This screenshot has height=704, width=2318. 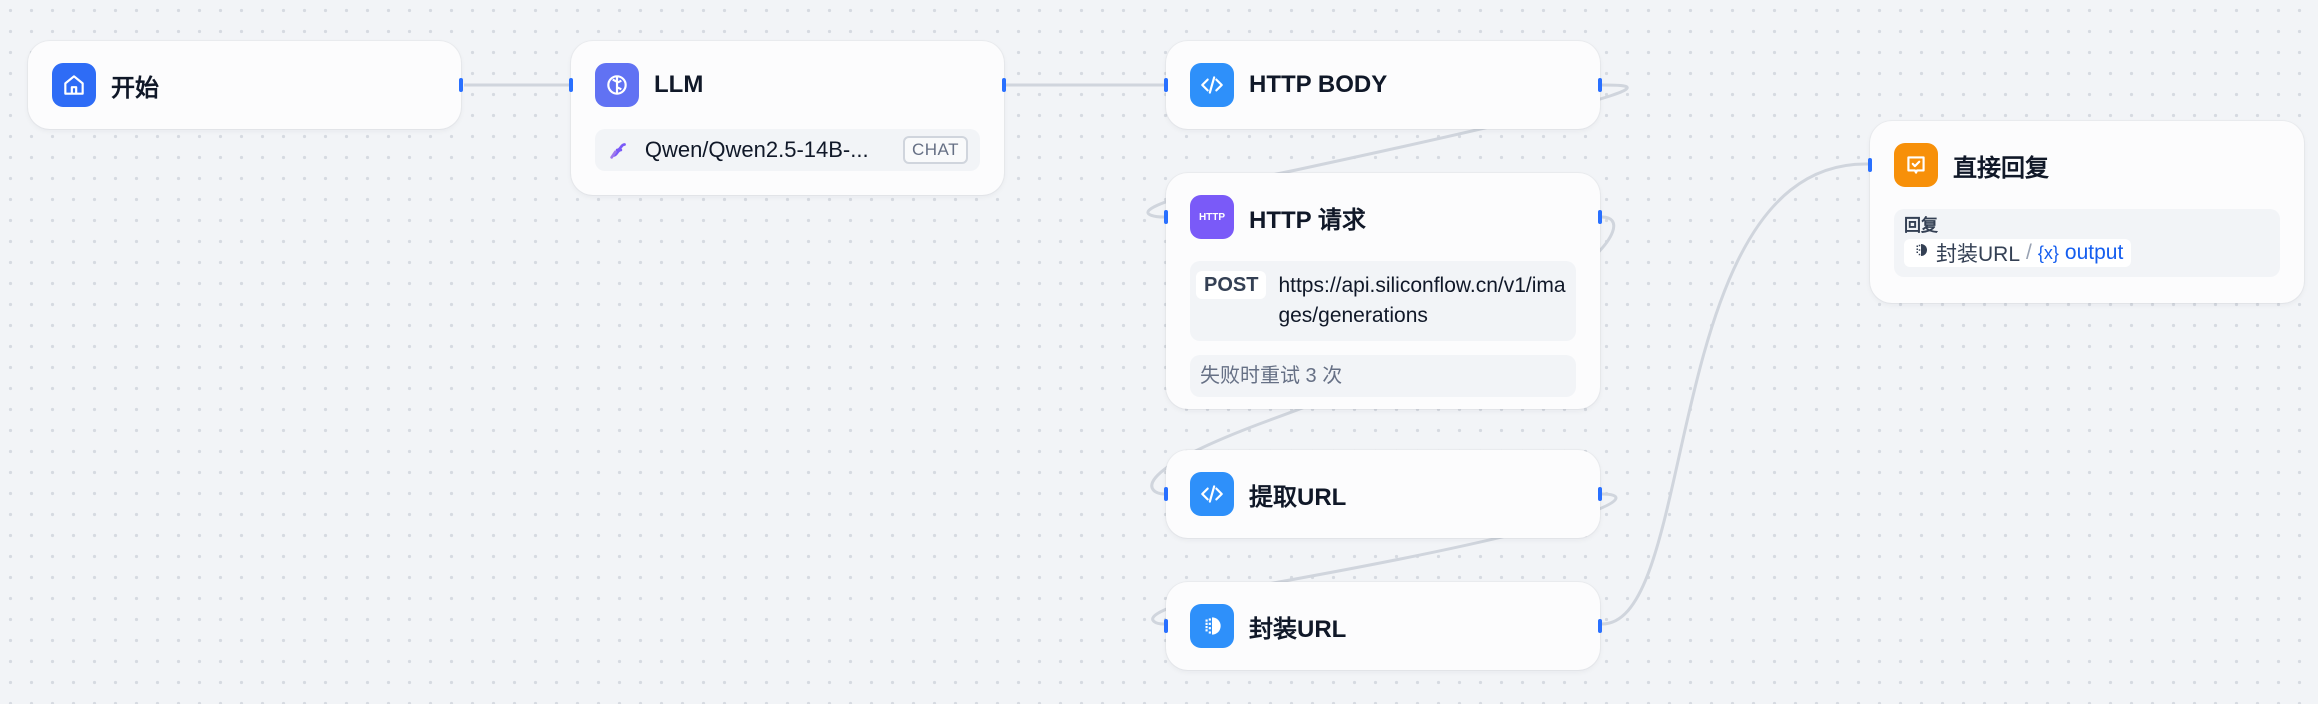 I want to click on variable-node-name: 封装URL, so click(x=1978, y=254).